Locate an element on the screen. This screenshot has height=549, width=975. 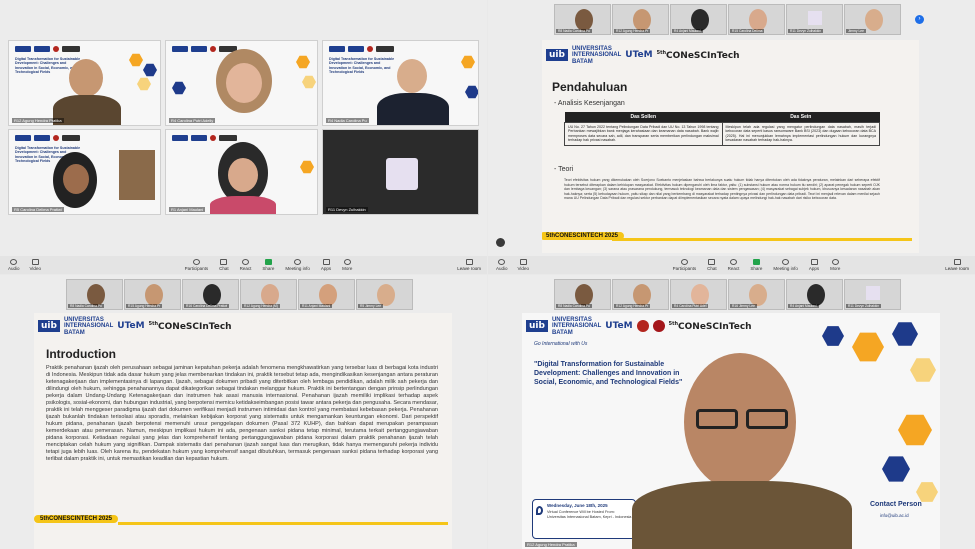
participant-name: R11 Devyn Zulhakkin is located at coordinates (347, 209).